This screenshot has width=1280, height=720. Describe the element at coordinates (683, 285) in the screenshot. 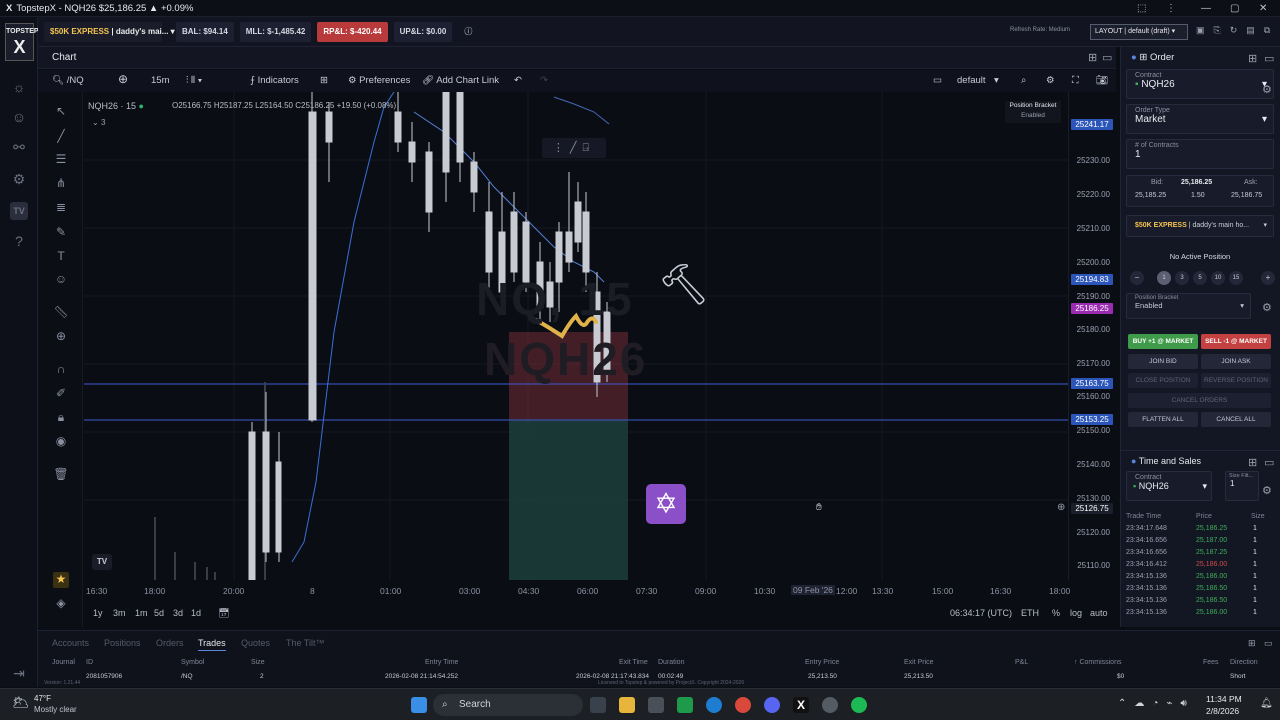

I see `hammer-icon: 🔨︎` at that location.